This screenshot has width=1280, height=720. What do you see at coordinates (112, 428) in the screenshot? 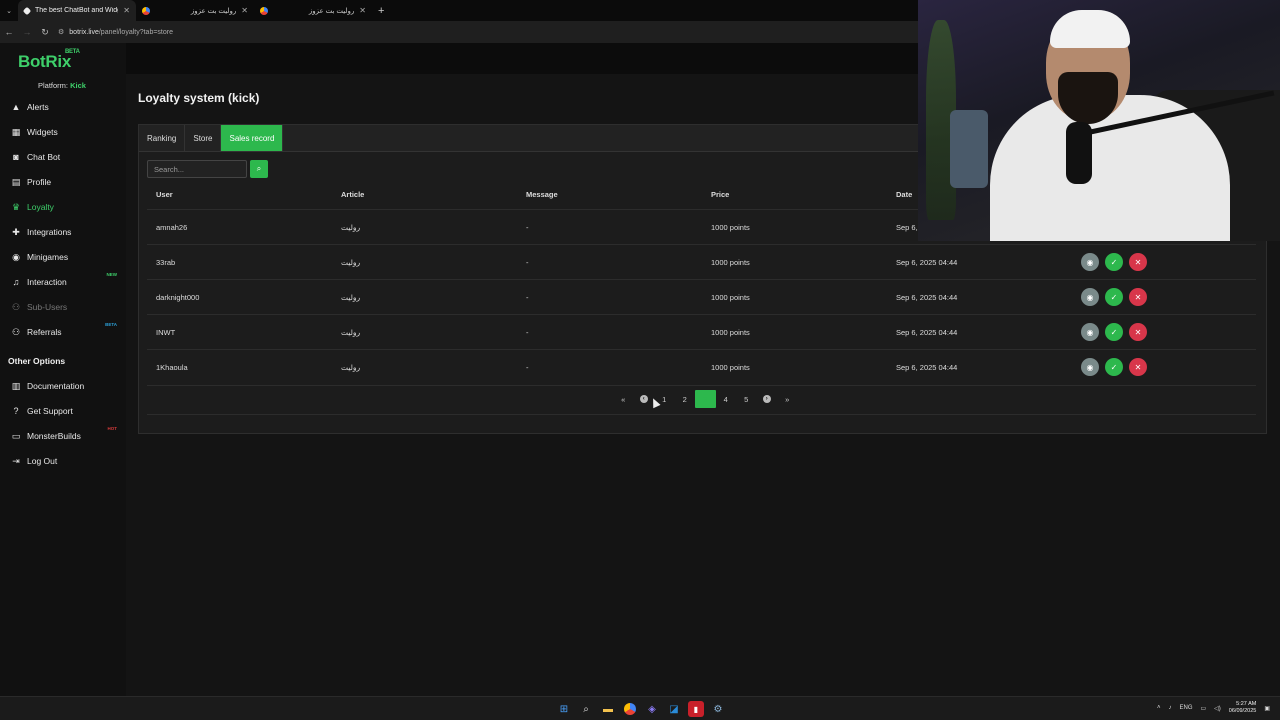
I see `hot-badge: HOT` at bounding box center [112, 428].